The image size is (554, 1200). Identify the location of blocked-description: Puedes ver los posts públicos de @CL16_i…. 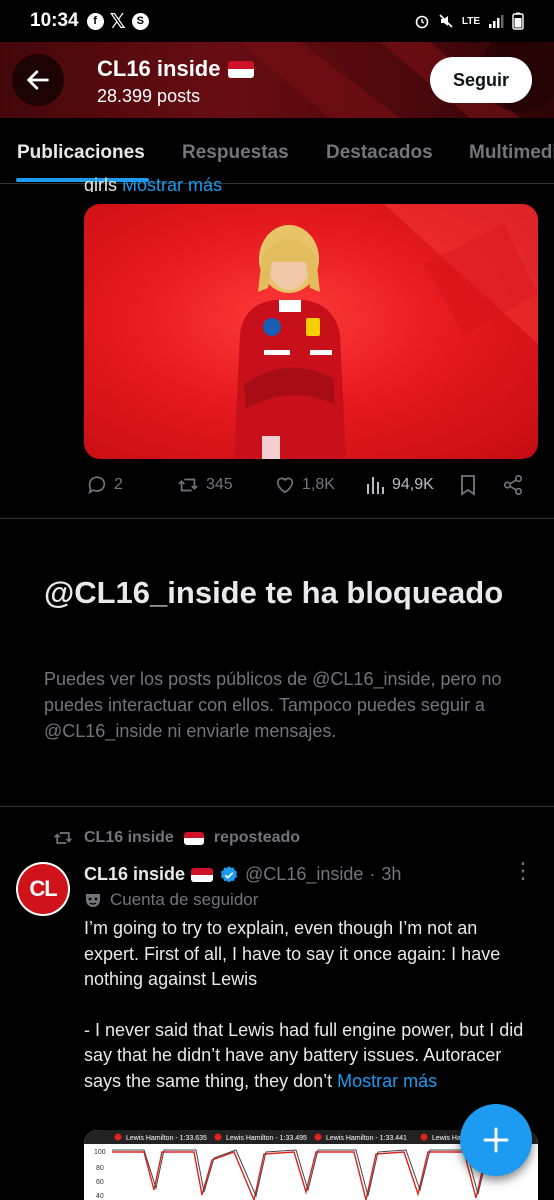
(273, 705).